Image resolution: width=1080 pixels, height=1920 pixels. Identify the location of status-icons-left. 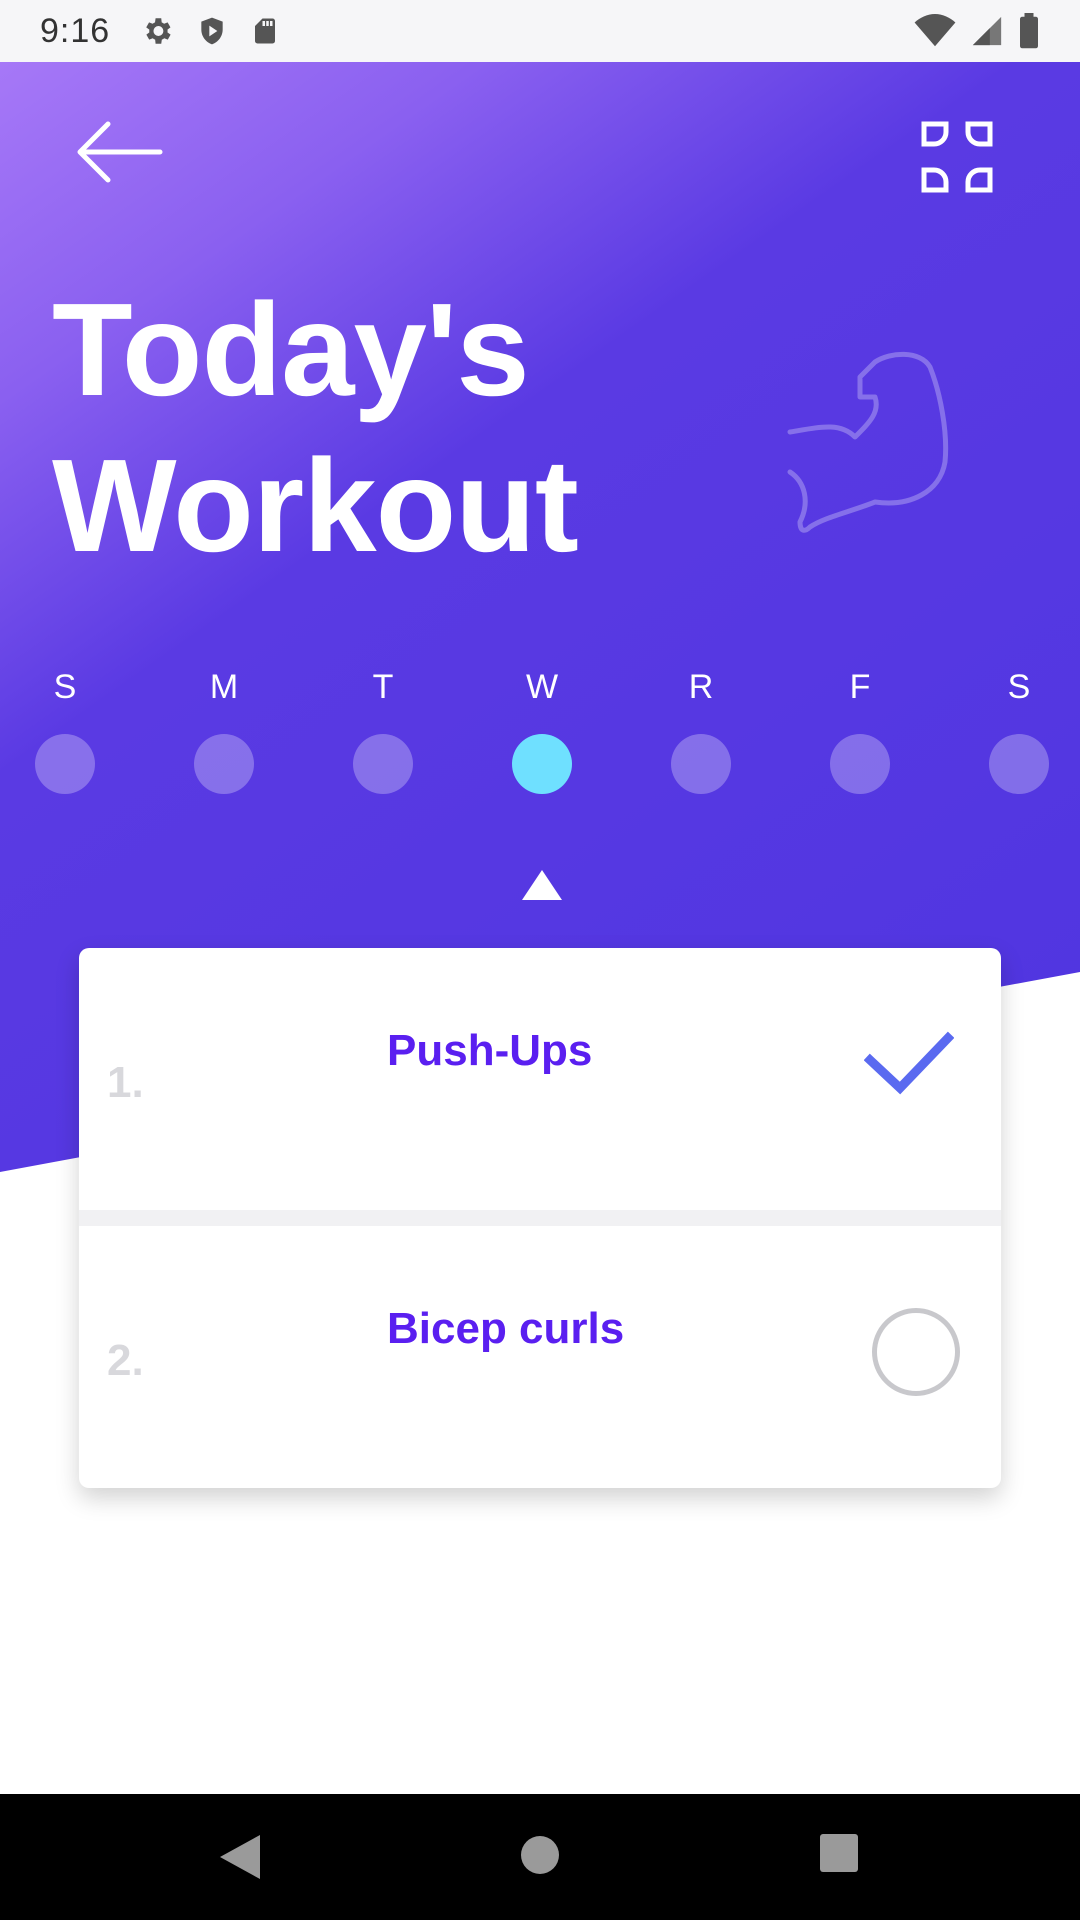
(210, 31).